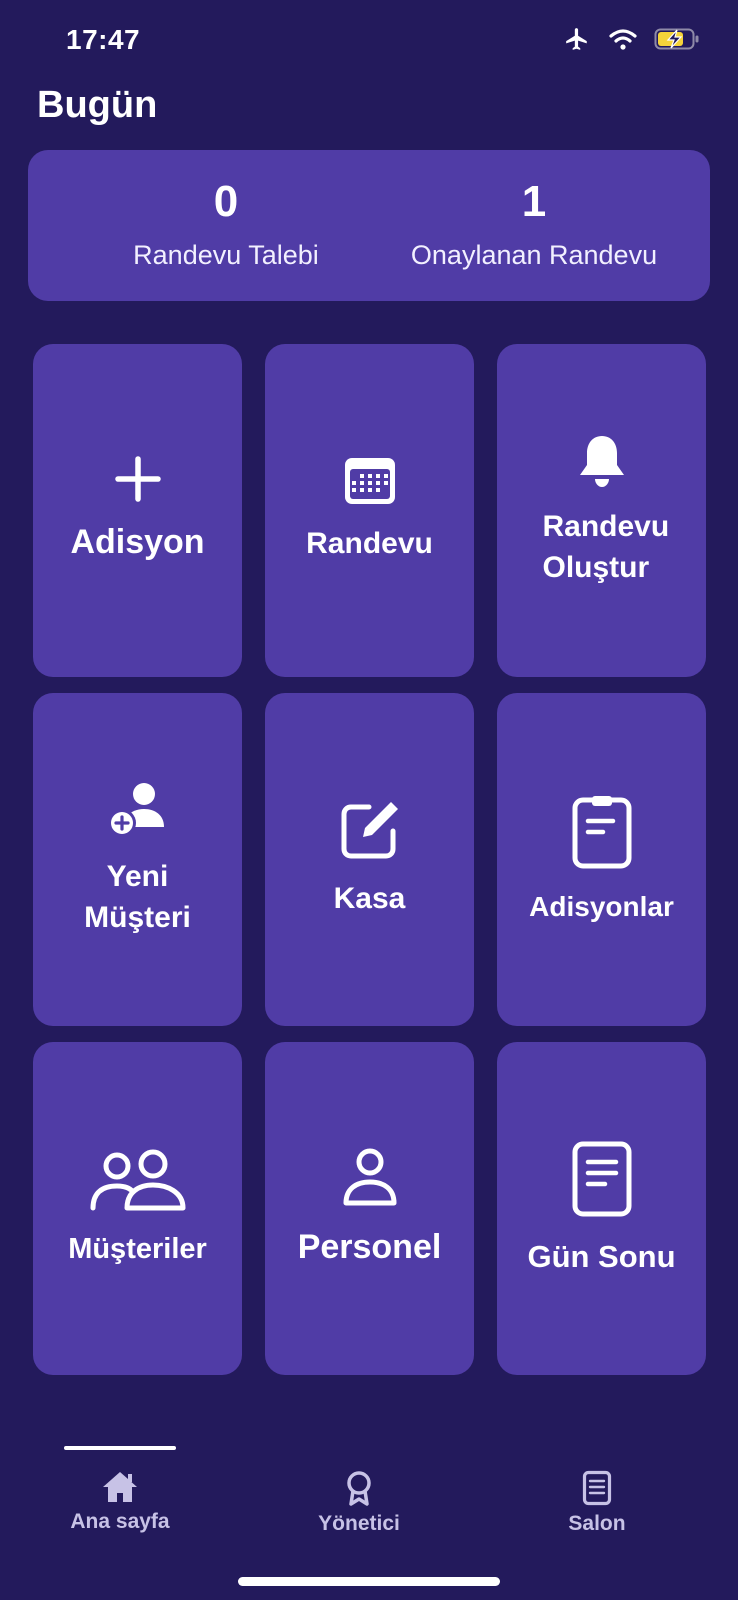  Describe the element at coordinates (369, 510) in the screenshot. I see `tile-randevu: Randevu` at that location.